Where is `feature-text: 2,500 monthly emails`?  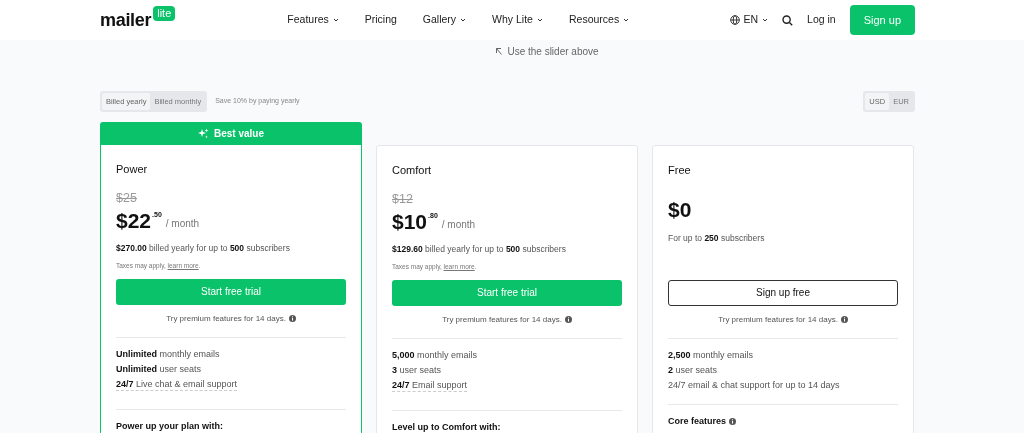
feature-text: 2,500 monthly emails is located at coordinates (711, 354).